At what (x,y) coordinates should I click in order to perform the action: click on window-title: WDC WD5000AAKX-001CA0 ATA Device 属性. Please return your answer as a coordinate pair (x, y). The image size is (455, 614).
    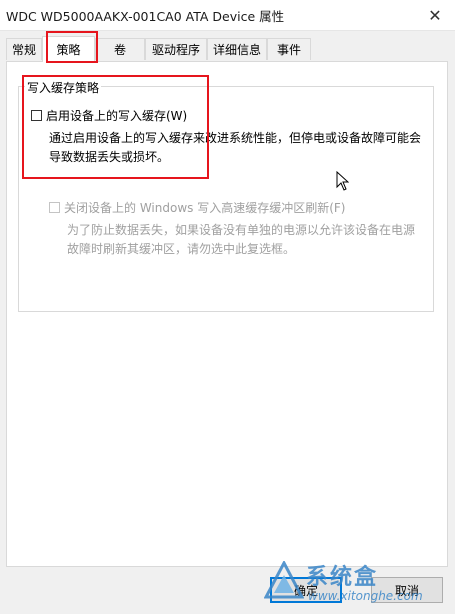
    Looking at the image, I should click on (145, 16).